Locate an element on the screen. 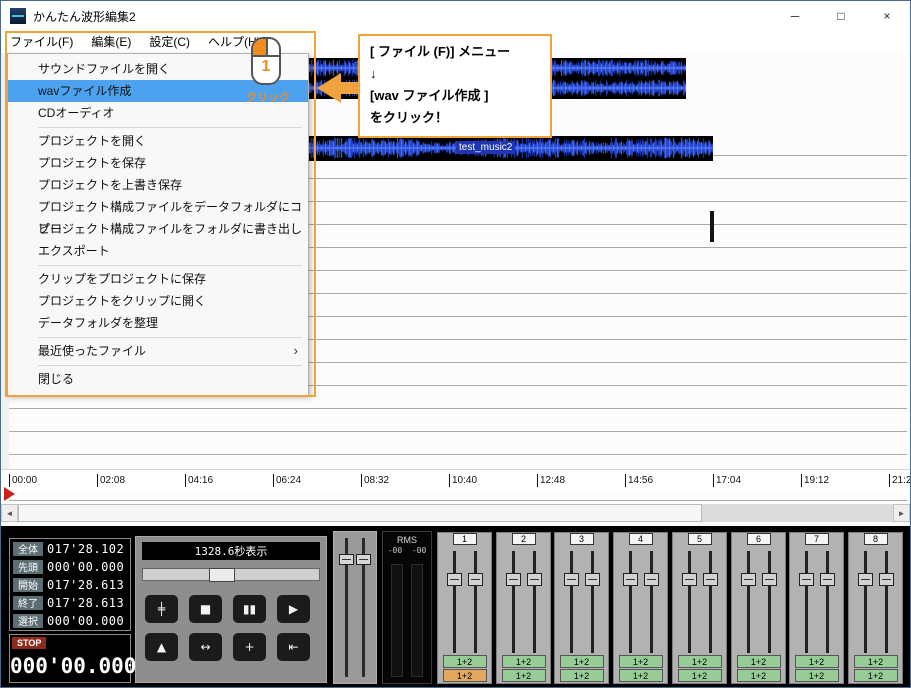 The height and width of the screenshot is (688, 911). menubar-item: 設定(C) is located at coordinates (169, 42).